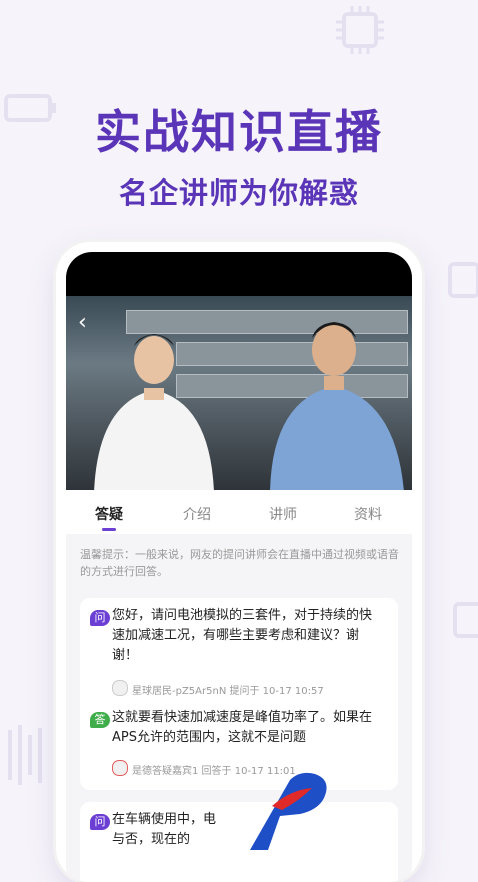 The width and height of the screenshot is (478, 882). I want to click on active-tab-indicator, so click(109, 529).